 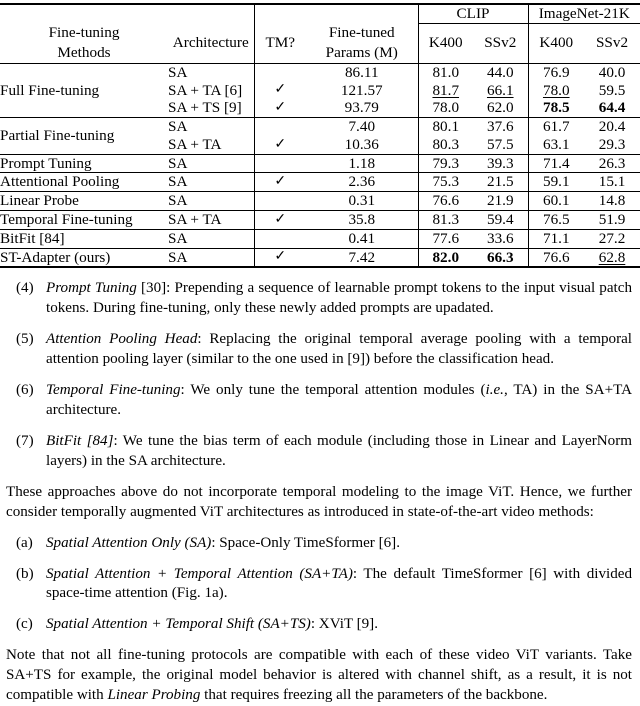 What do you see at coordinates (612, 72) in the screenshot?
I see `cell-in21k-ssv2: 40.0` at bounding box center [612, 72].